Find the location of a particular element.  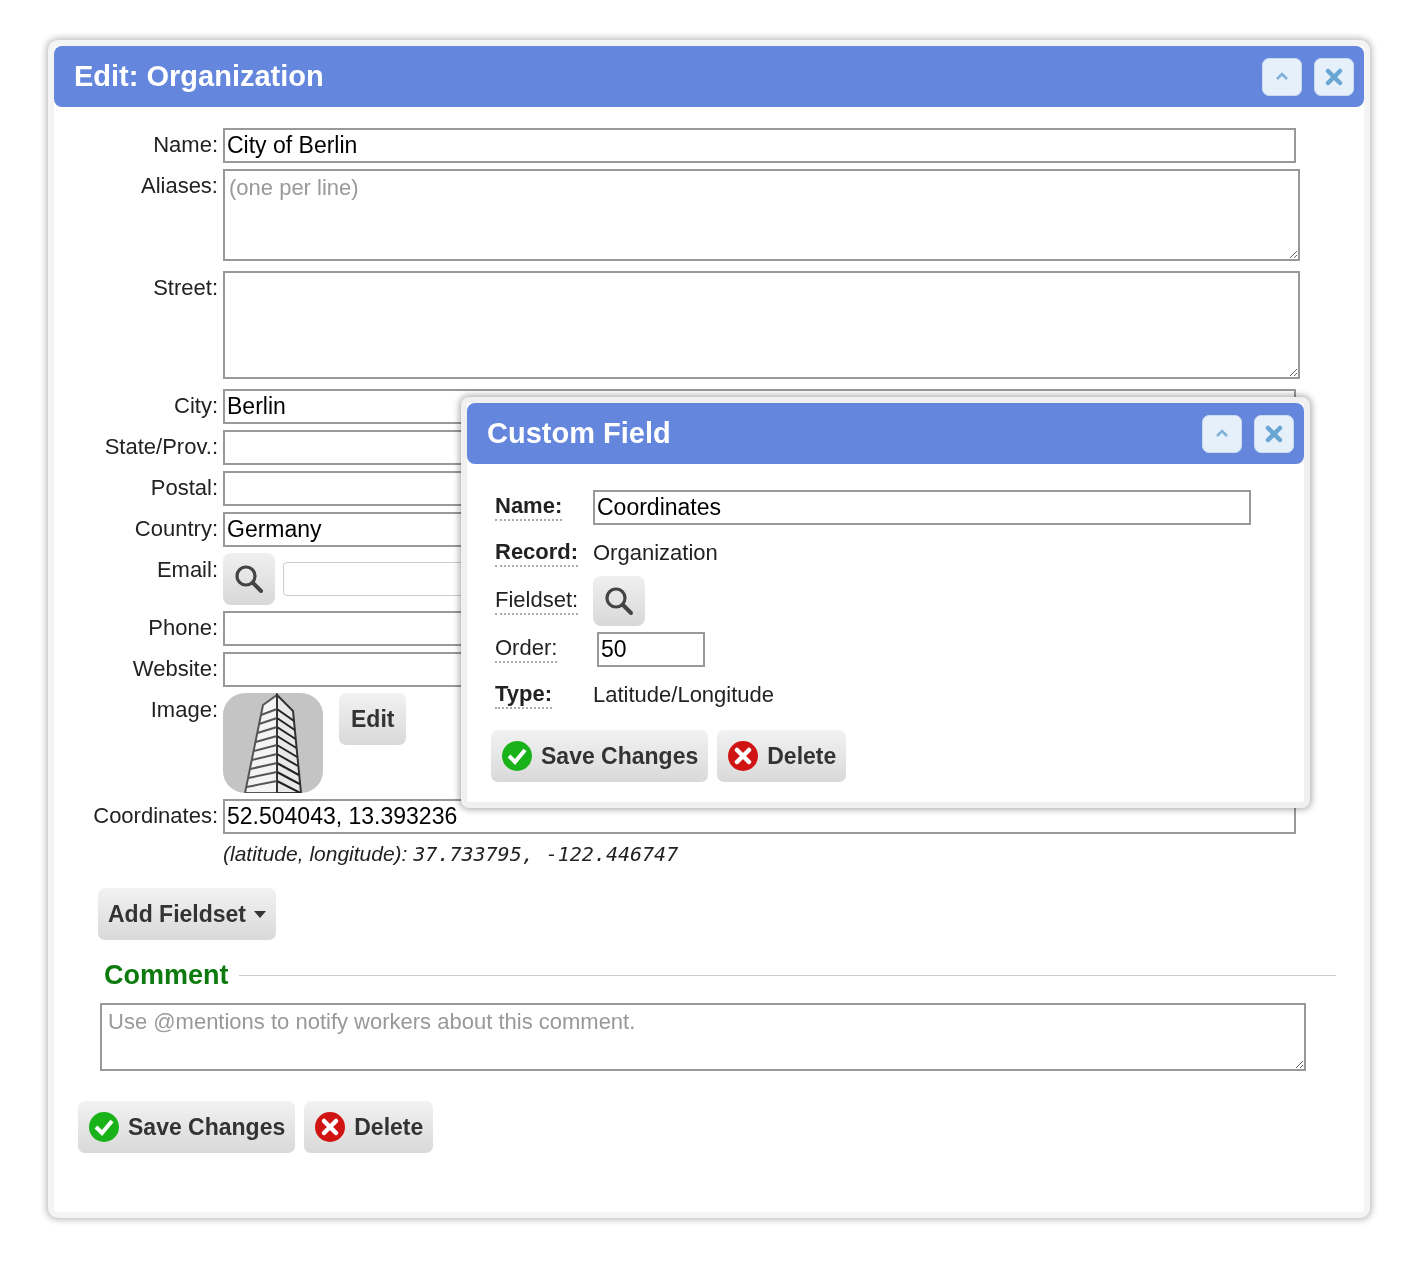

field-label: Type: is located at coordinates (524, 695).